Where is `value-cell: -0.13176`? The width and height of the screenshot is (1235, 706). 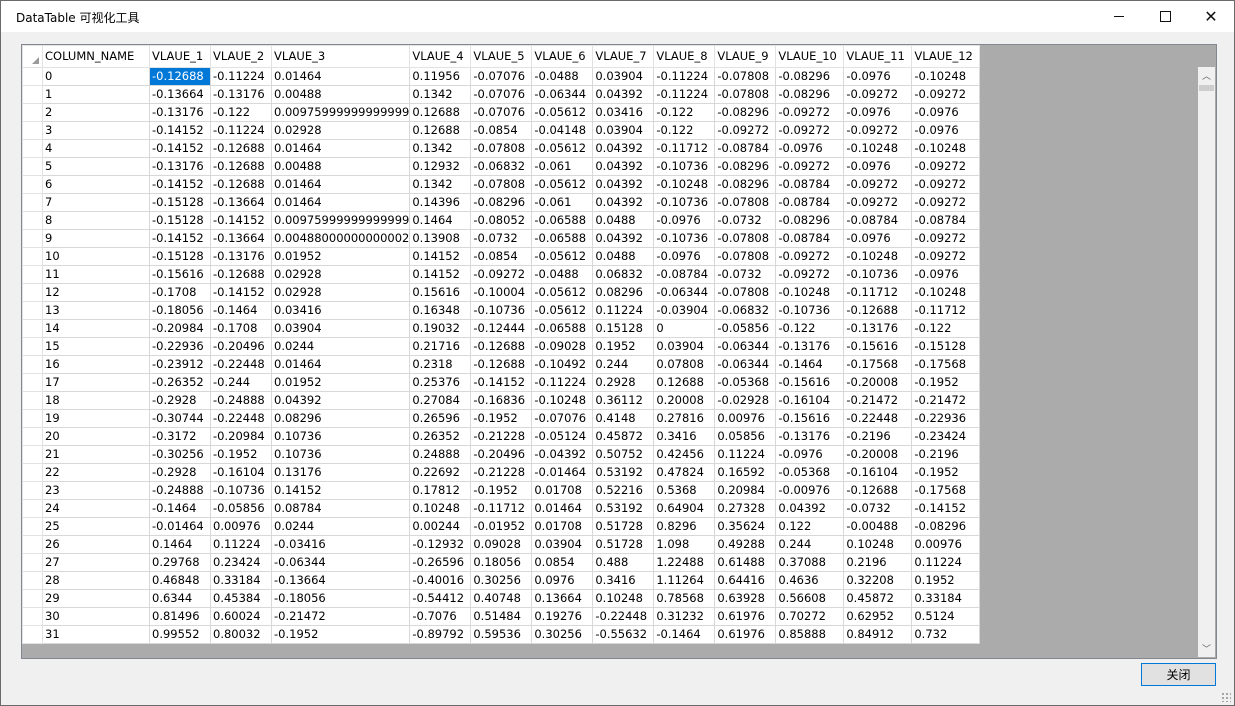
value-cell: -0.13176 is located at coordinates (810, 346).